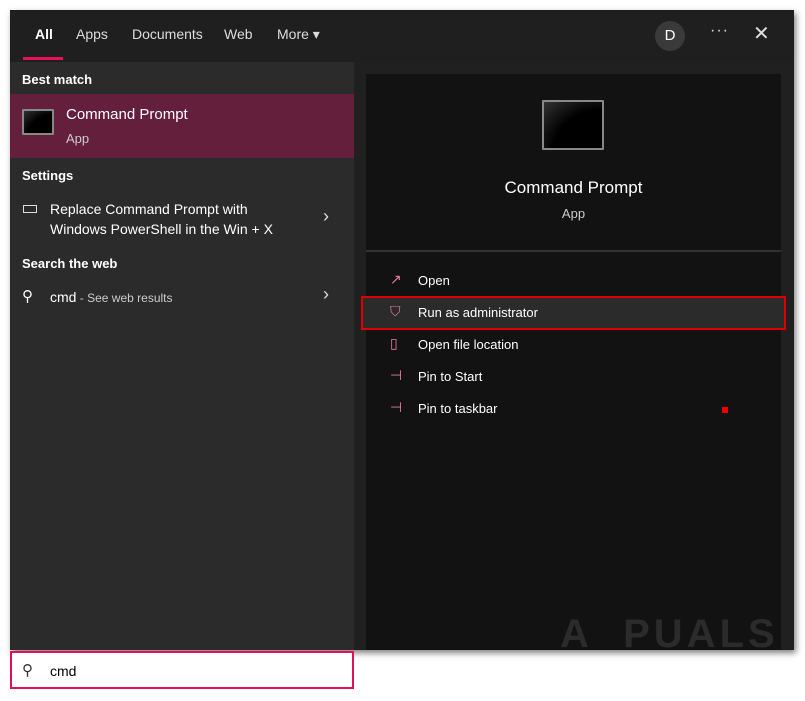  Describe the element at coordinates (394, 343) in the screenshot. I see `file-location-icon: ▯` at that location.